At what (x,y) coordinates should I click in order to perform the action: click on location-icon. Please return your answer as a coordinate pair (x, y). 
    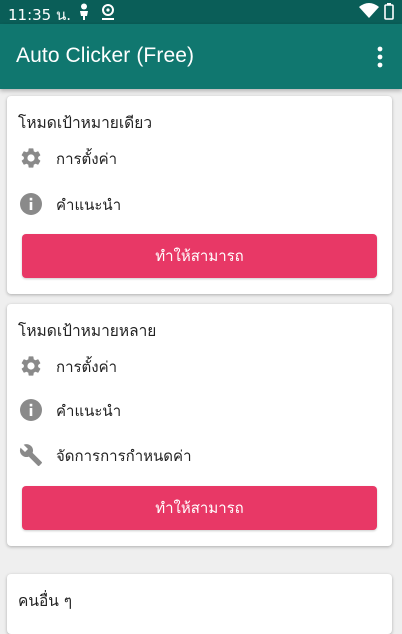
    Looking at the image, I should click on (108, 12).